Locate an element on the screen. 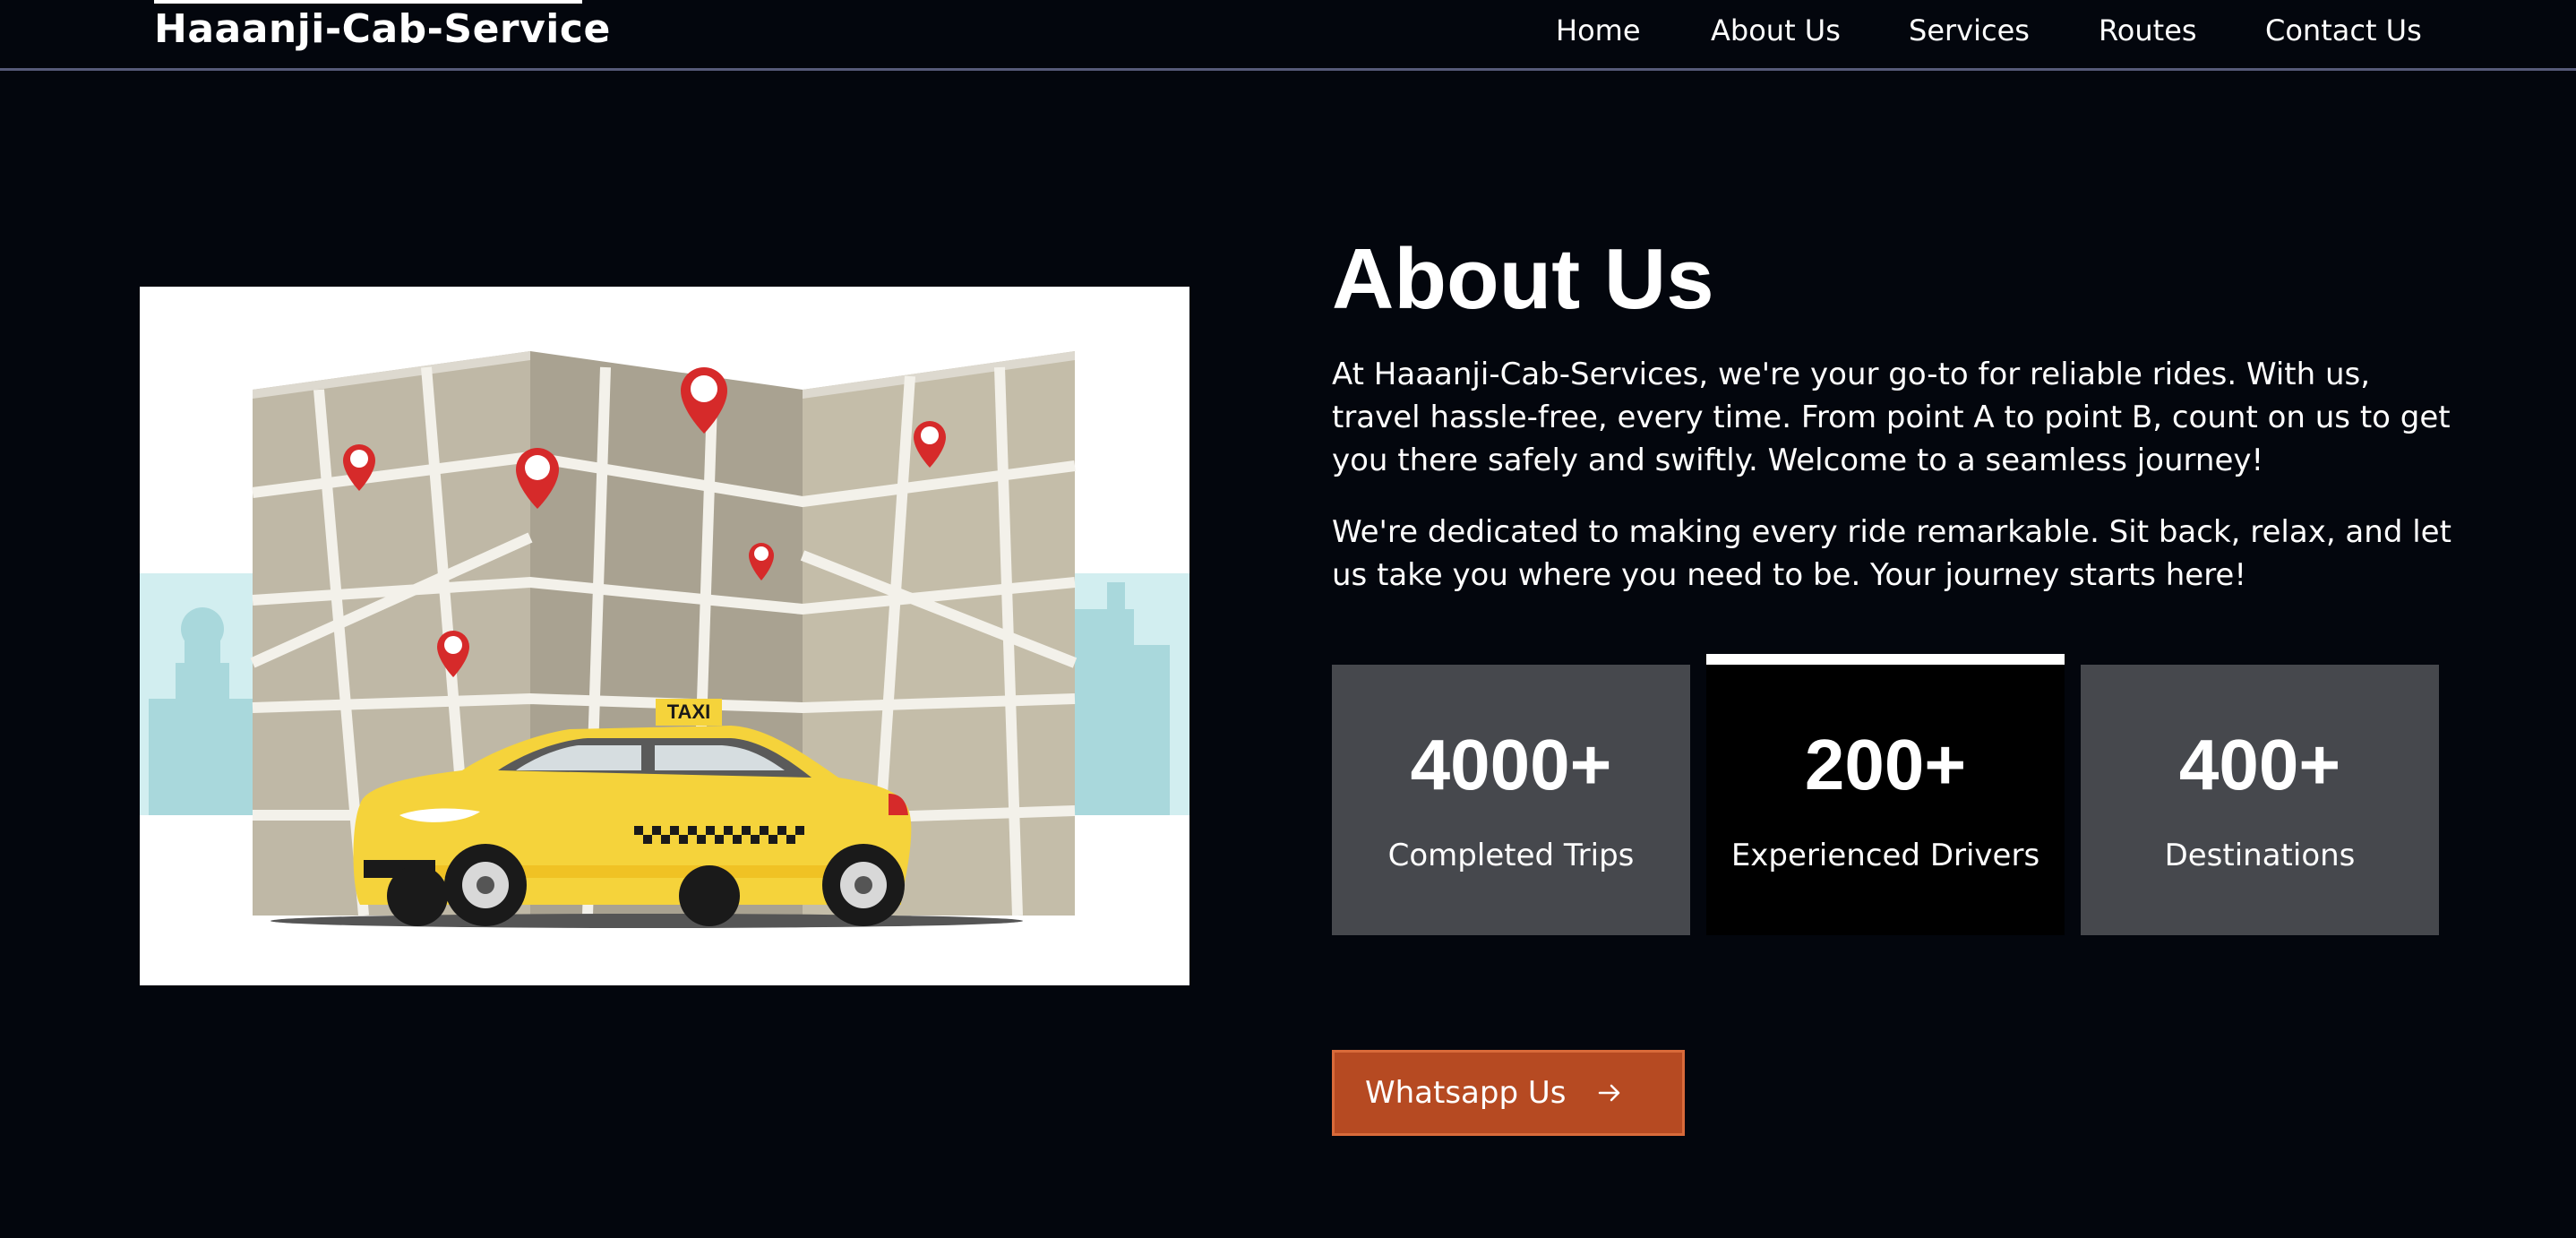 The height and width of the screenshot is (1238, 2576). stat-card-destinations: 400+ Destinations is located at coordinates (2260, 800).